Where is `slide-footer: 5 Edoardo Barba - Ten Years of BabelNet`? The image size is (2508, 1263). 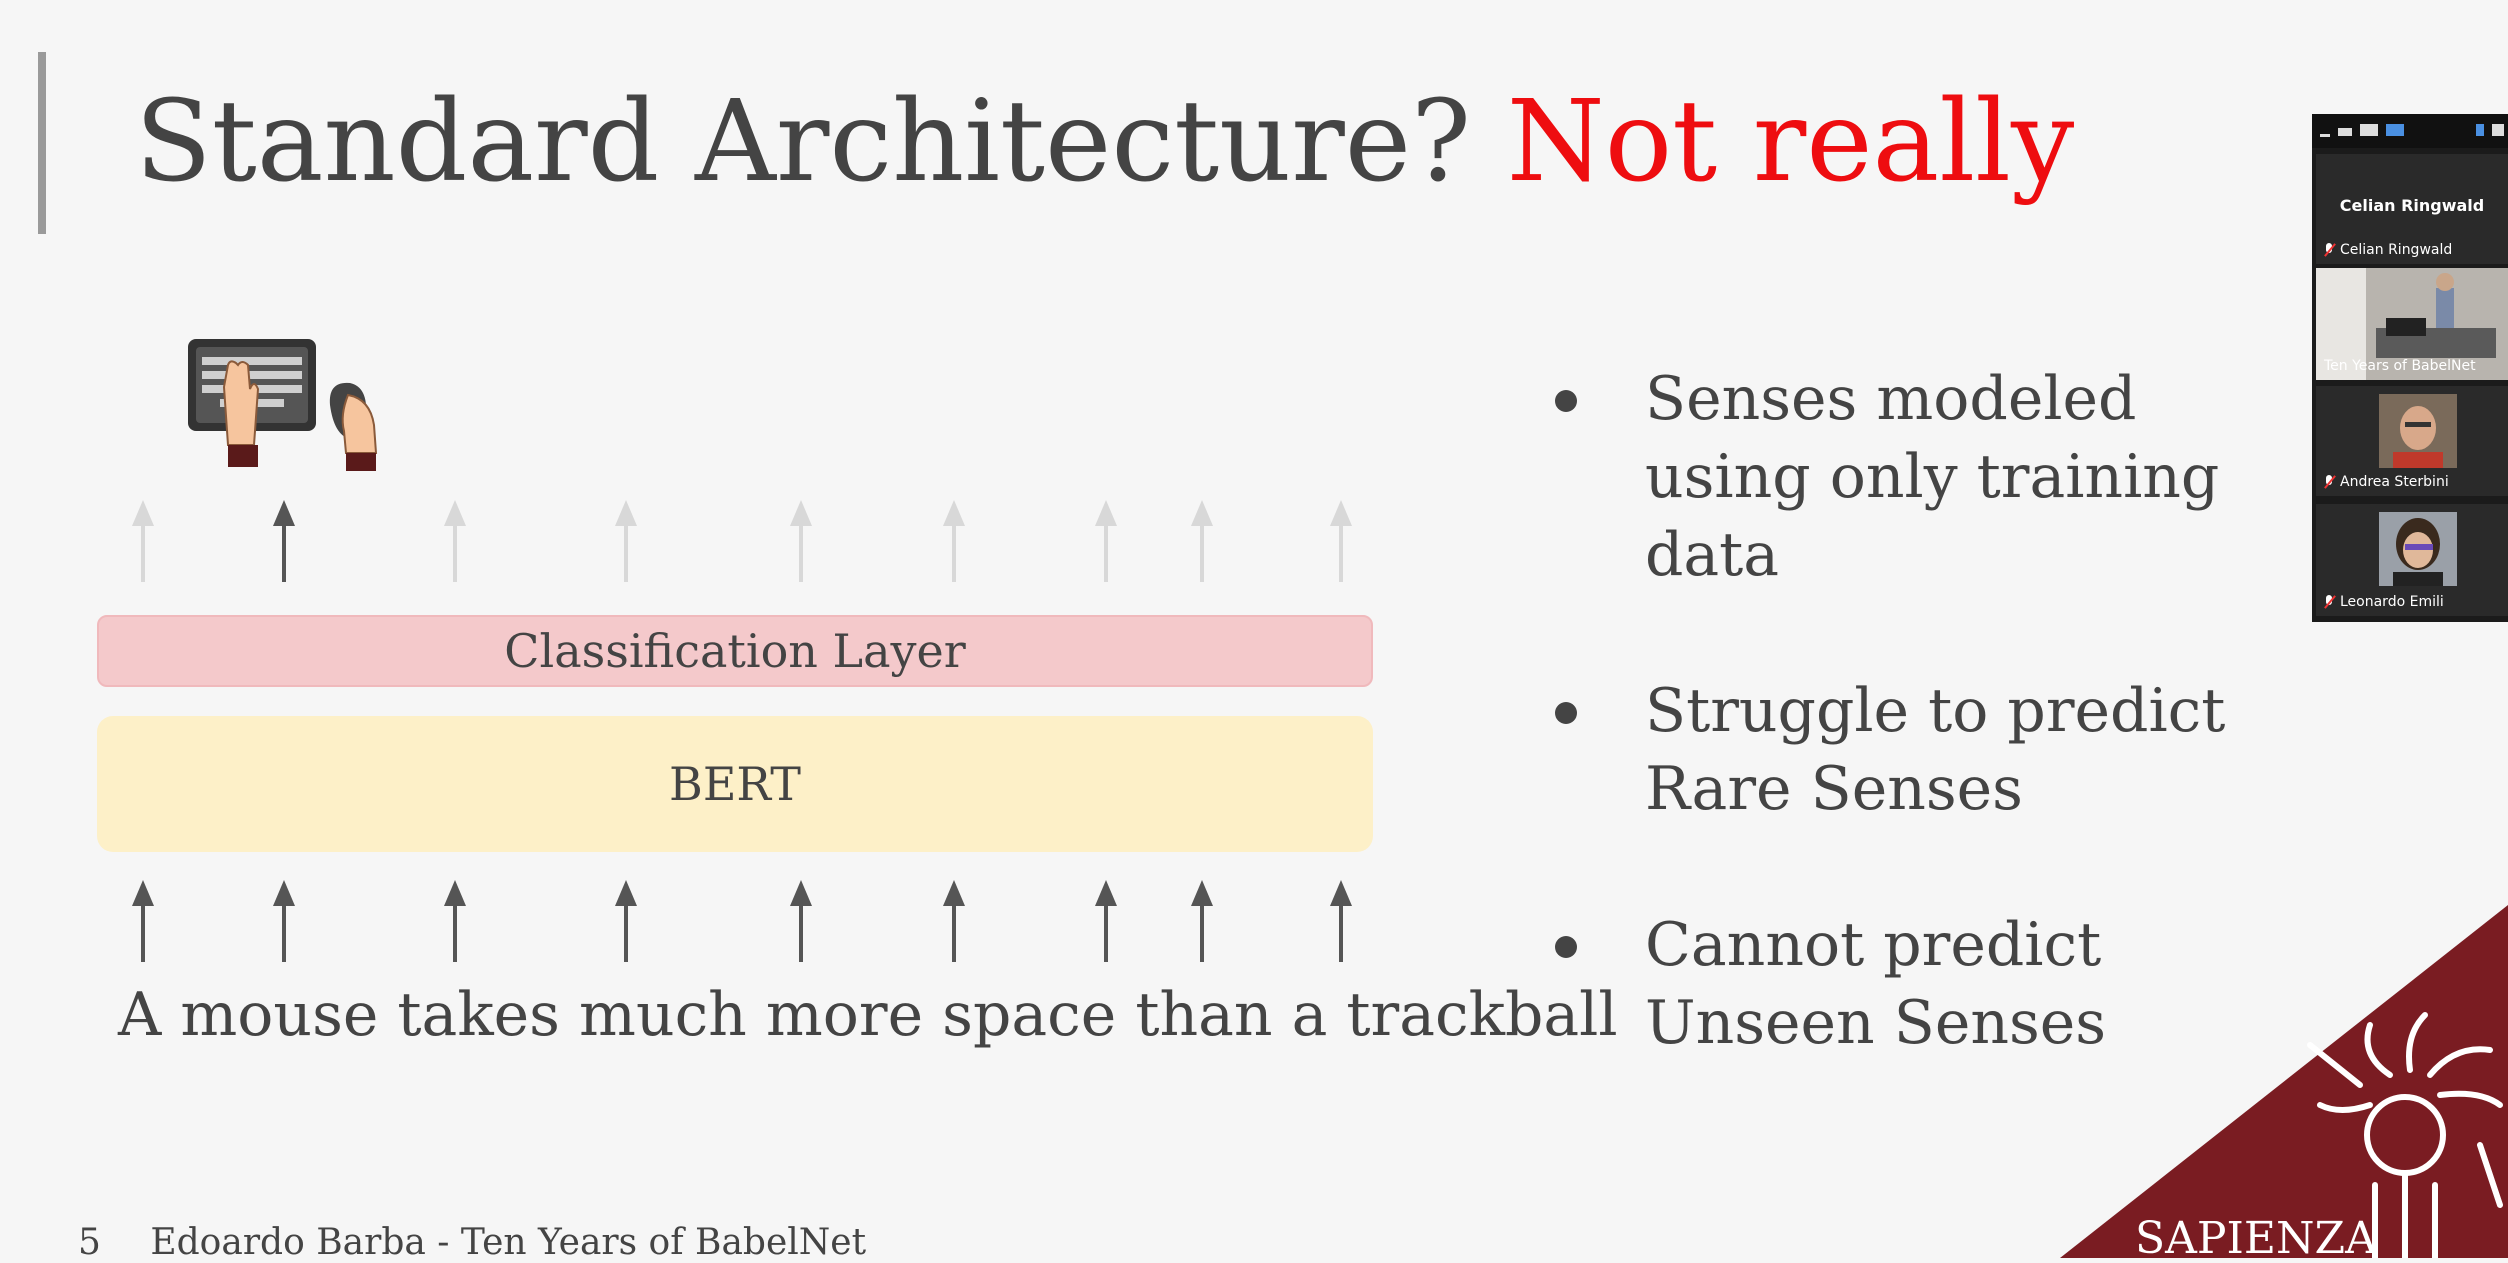
slide-footer: 5 Edoardo Barba - Ten Years of BabelNet is located at coordinates (472, 1242).